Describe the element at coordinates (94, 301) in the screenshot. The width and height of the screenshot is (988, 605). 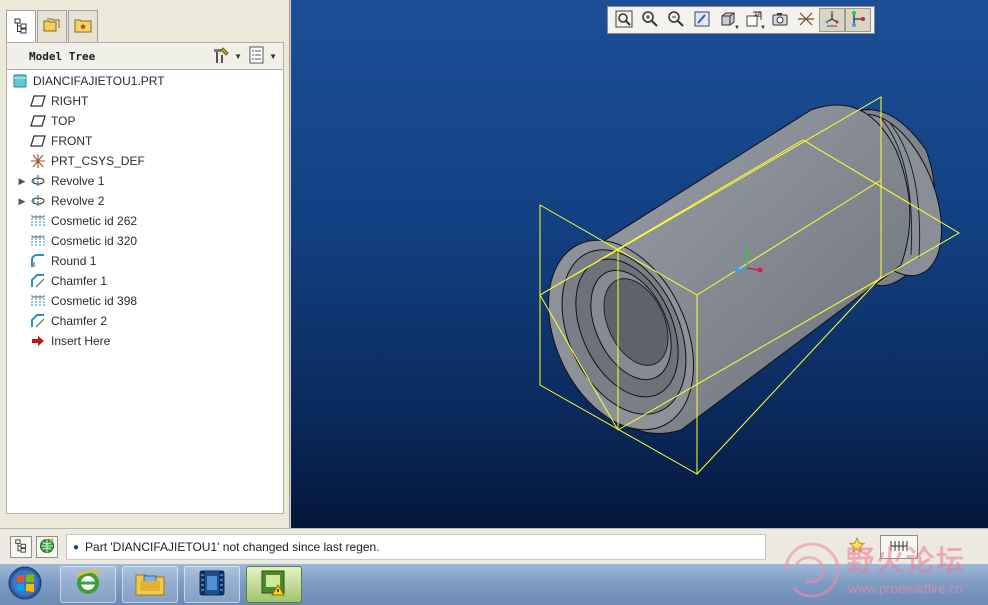
I see `tree-node-label: Cosmetic id 398` at that location.